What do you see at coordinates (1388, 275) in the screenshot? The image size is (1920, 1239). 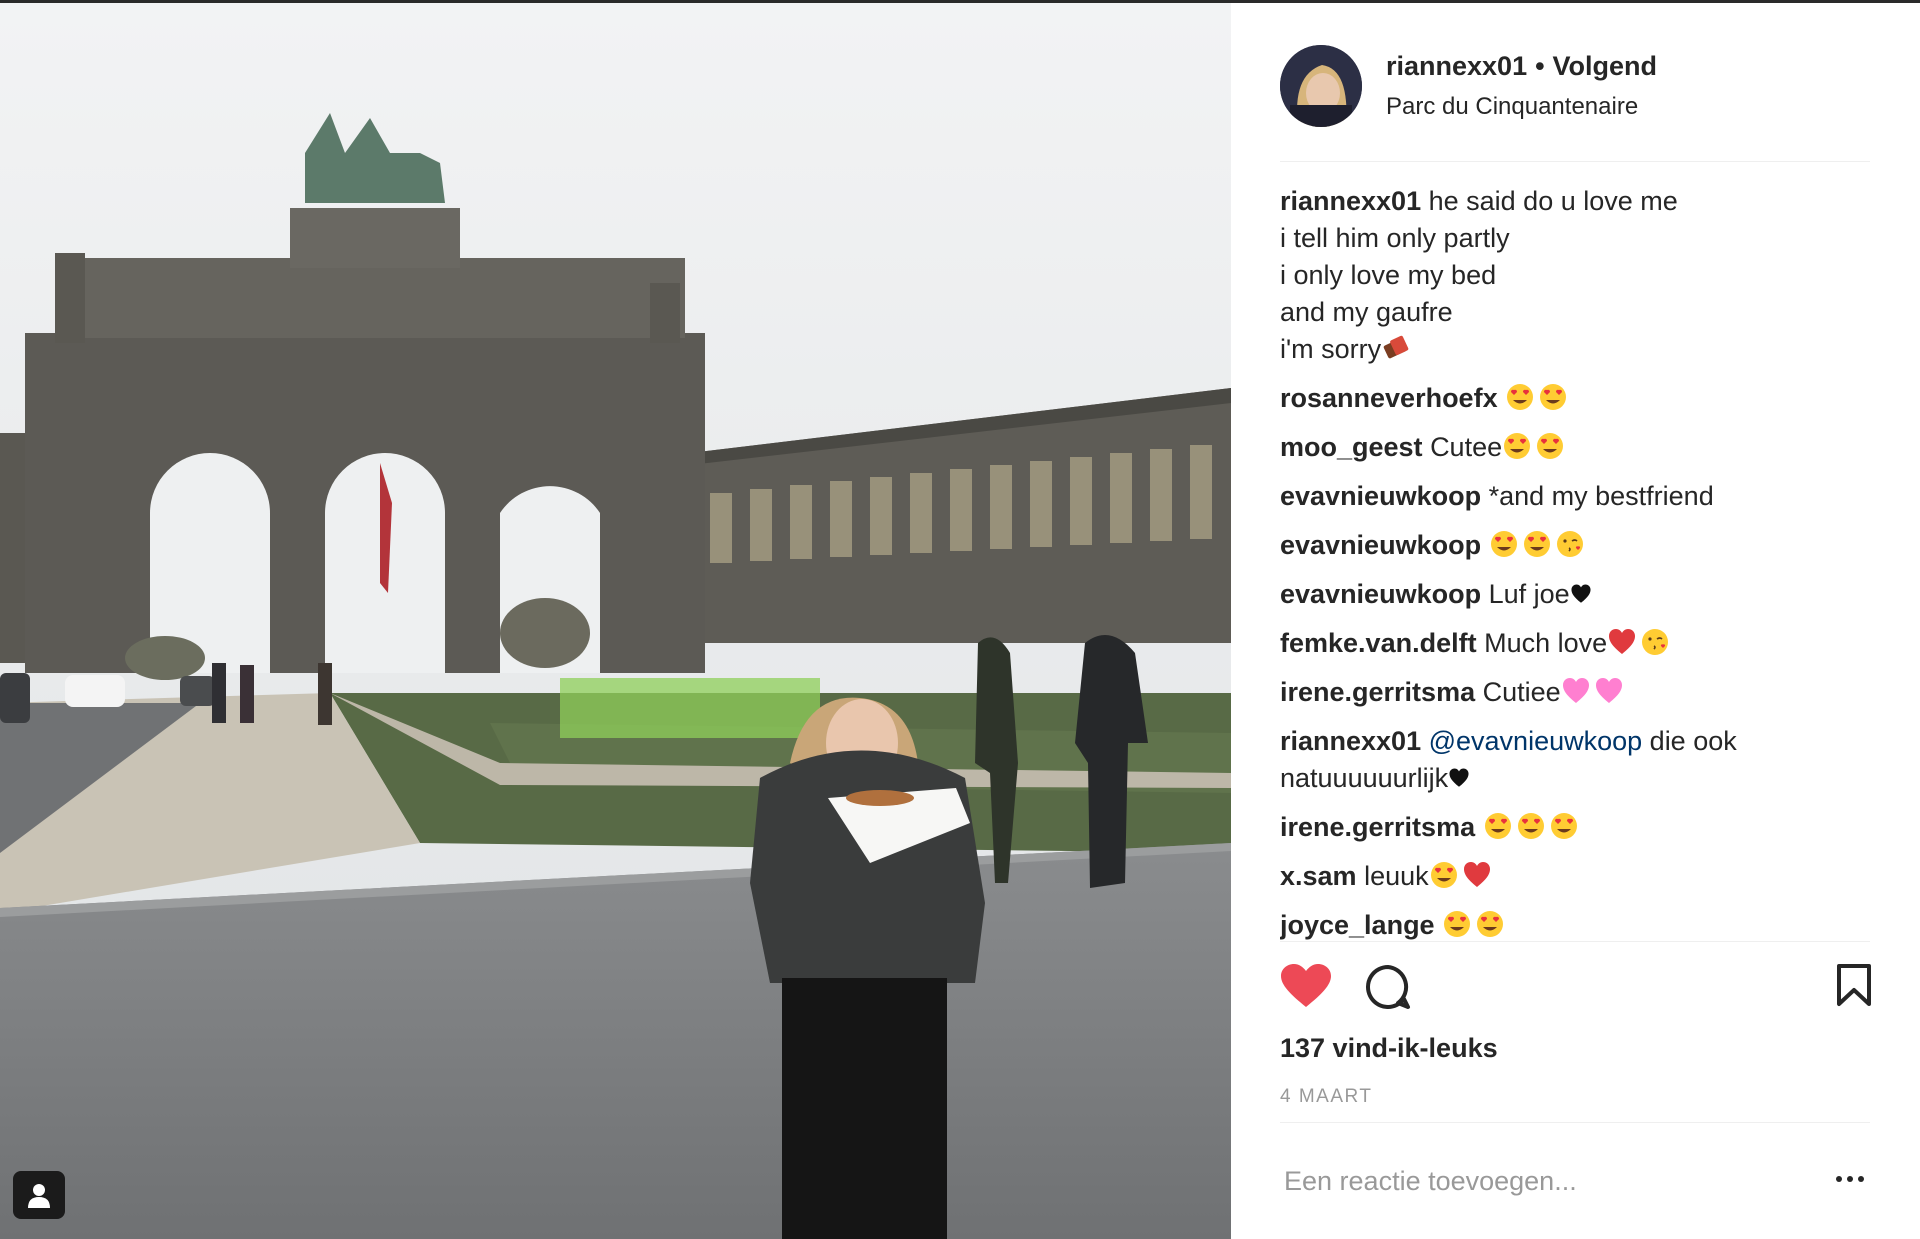 I see `caption-line: i only love my bed` at bounding box center [1388, 275].